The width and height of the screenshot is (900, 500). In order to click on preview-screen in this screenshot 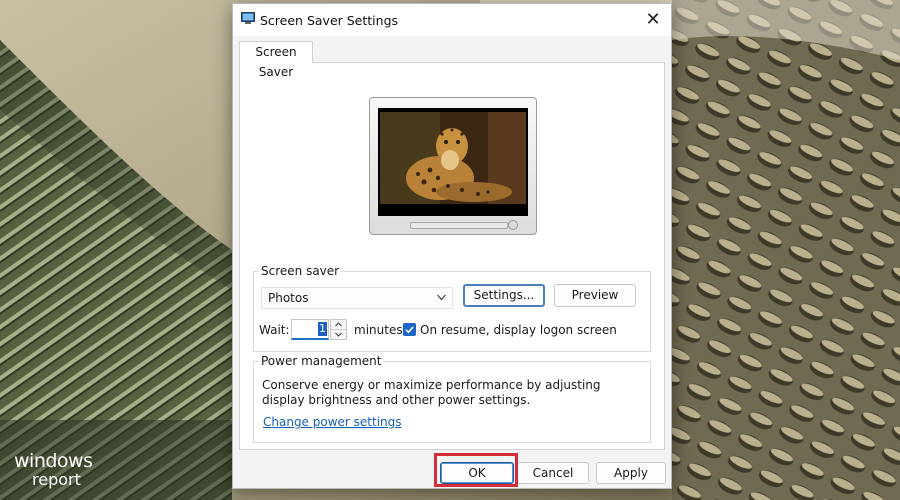, I will do `click(453, 162)`.